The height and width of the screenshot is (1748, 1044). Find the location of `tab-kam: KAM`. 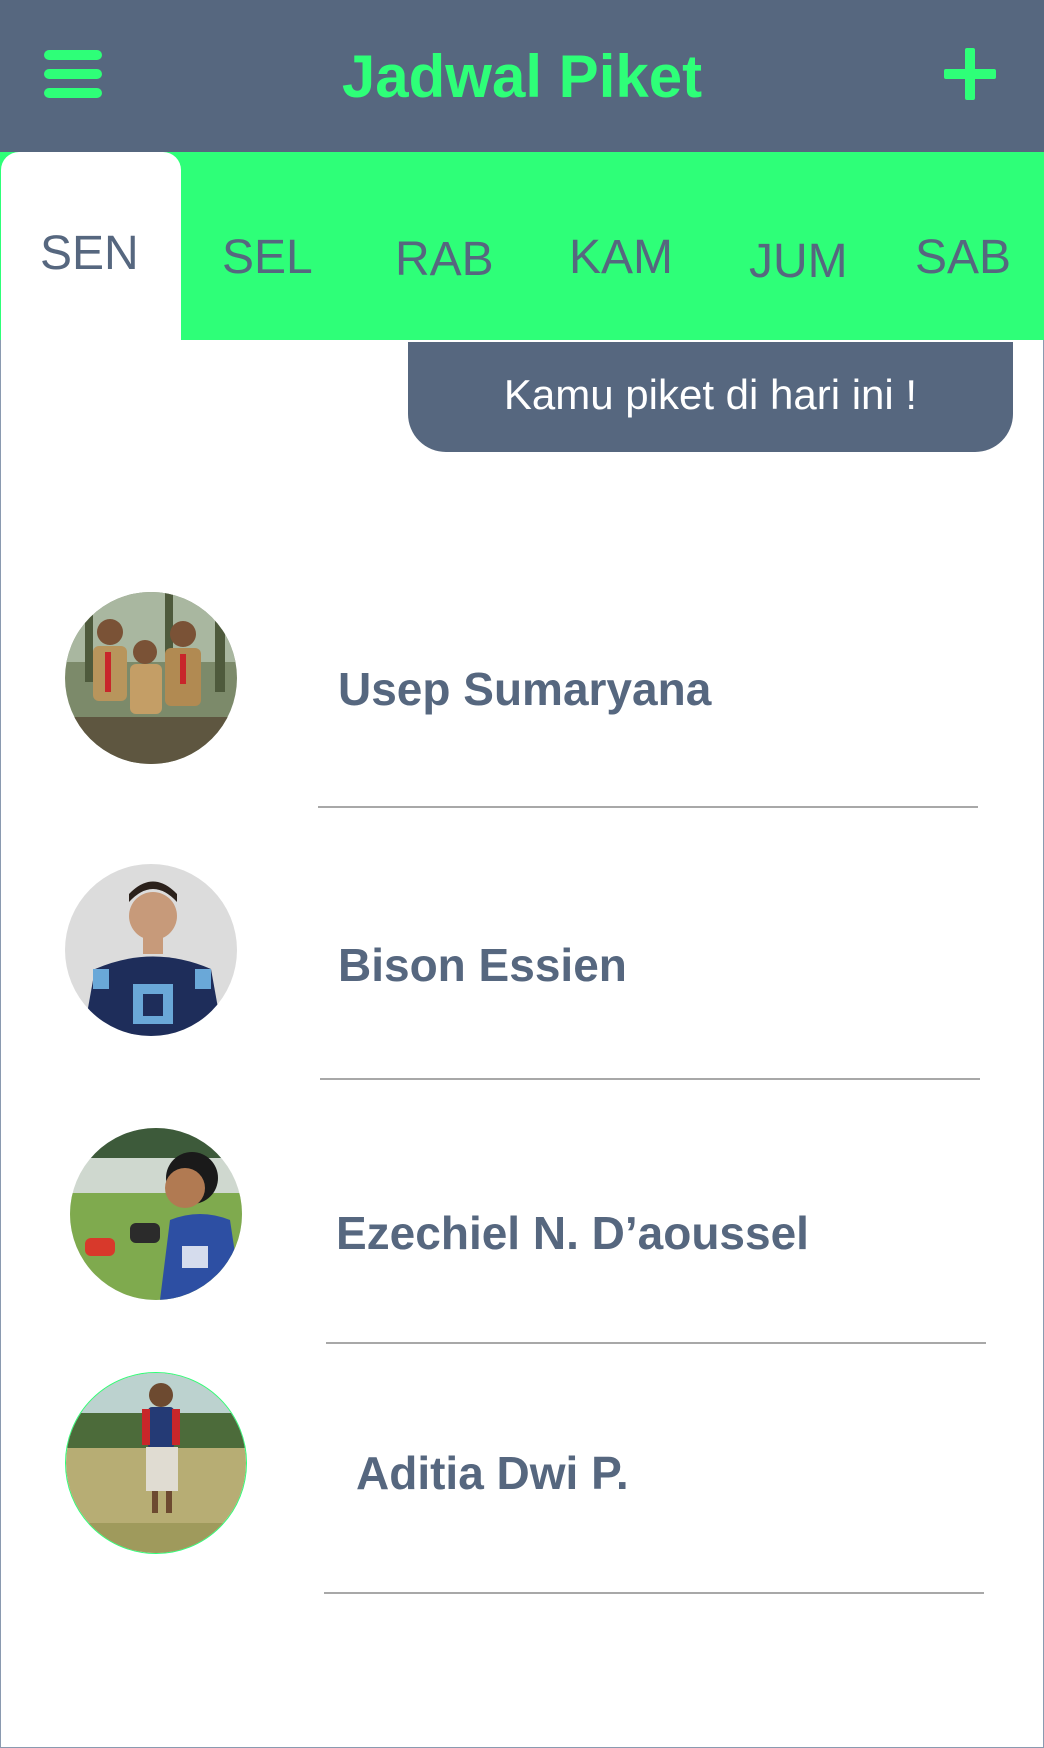

tab-kam: KAM is located at coordinates (621, 258).